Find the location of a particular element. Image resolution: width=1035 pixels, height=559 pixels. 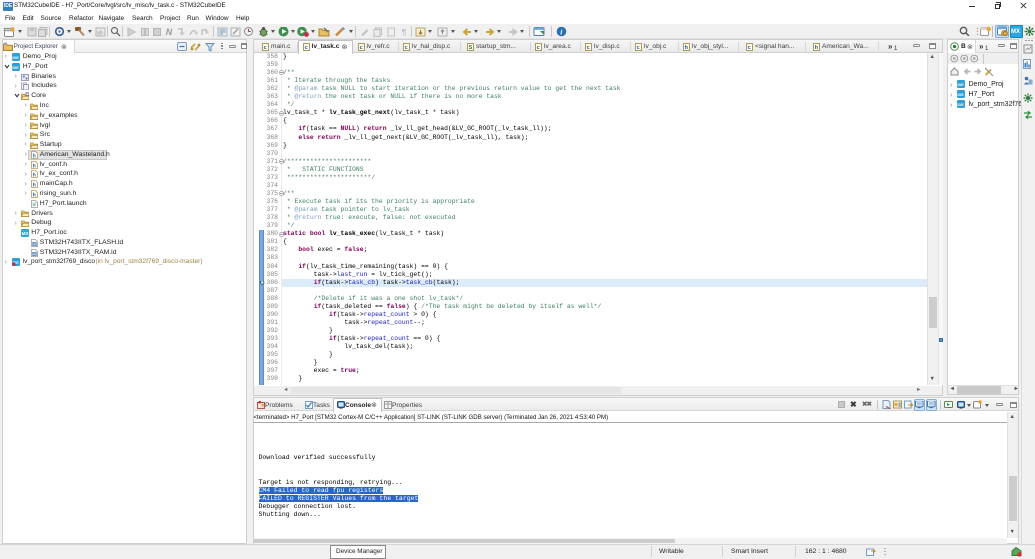

svg-text: S is located at coordinates (471, 48).